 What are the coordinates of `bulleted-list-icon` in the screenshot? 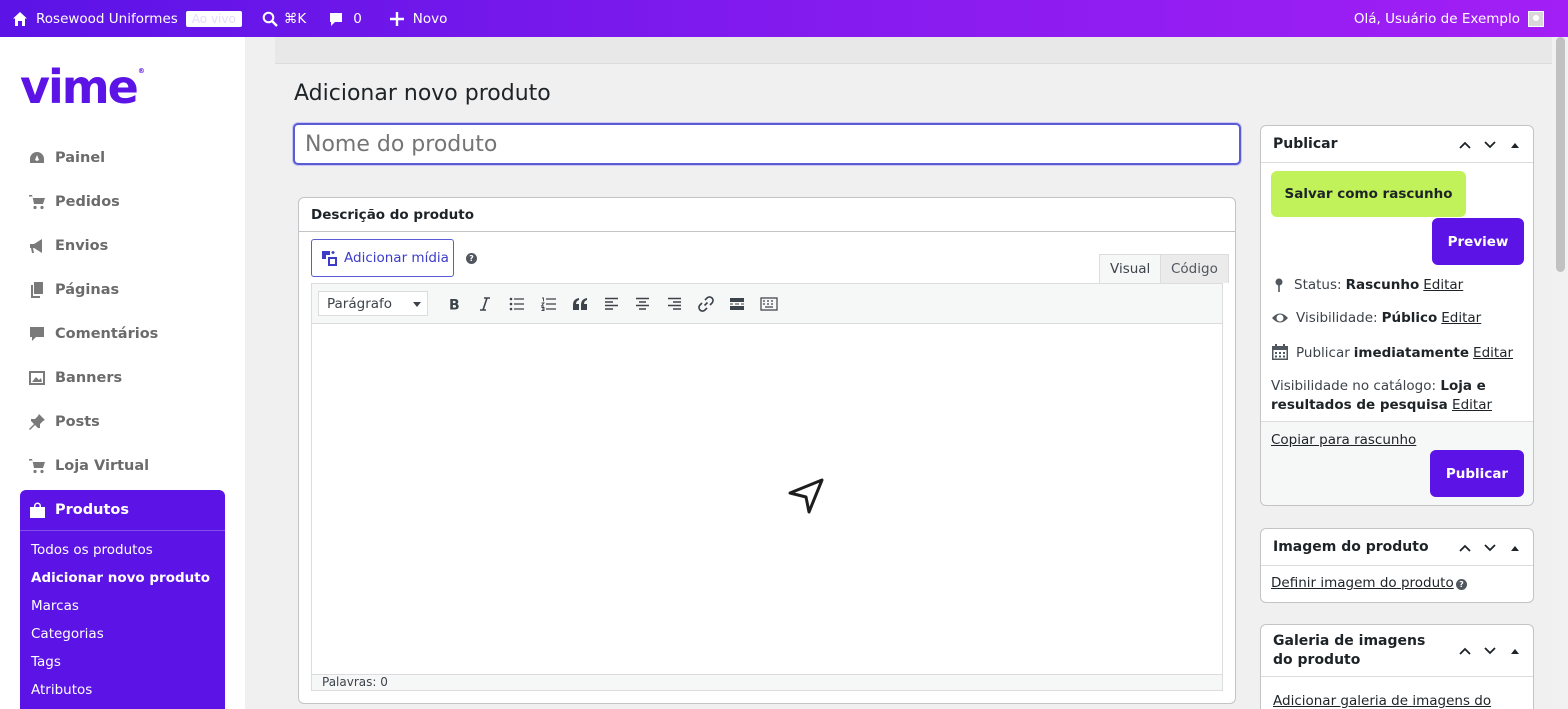 It's located at (517, 303).